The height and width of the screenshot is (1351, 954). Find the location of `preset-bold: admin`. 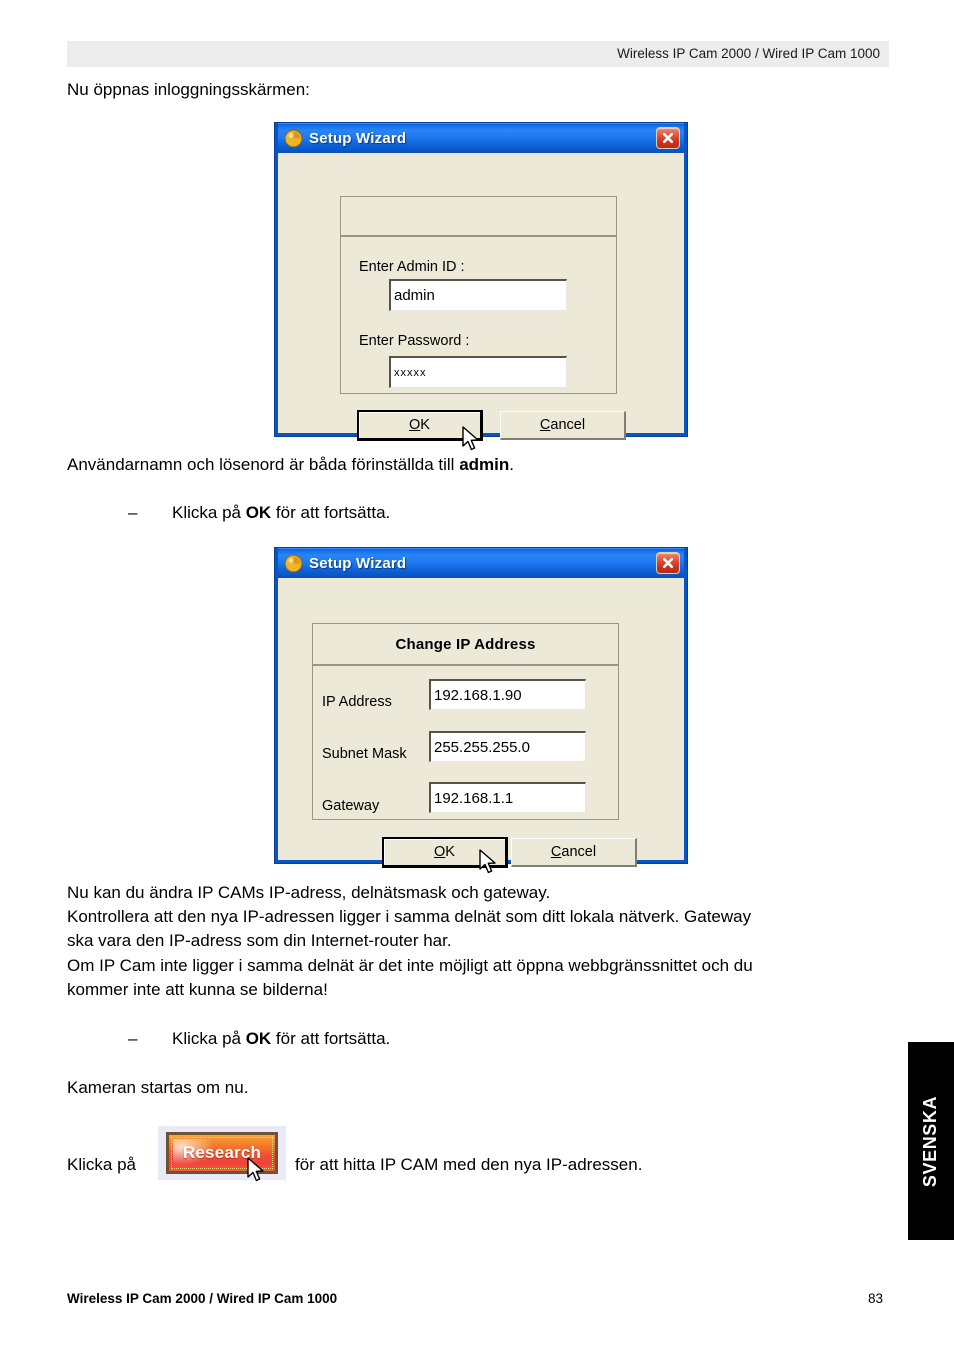

preset-bold: admin is located at coordinates (484, 464).